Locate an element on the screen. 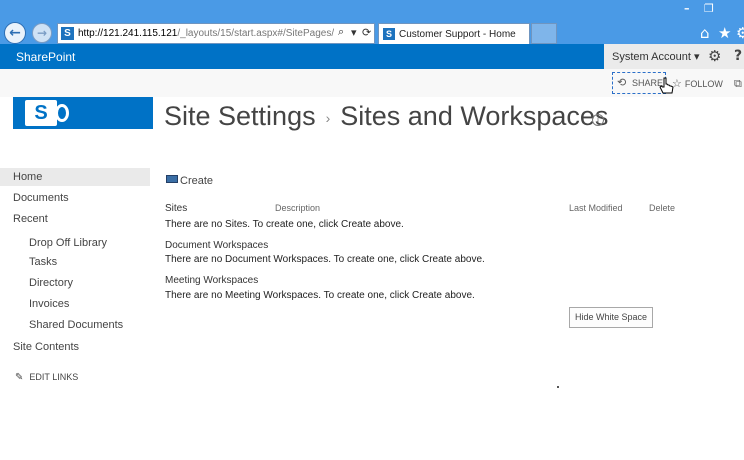 The width and height of the screenshot is (744, 460). tab-title: Customer Support - Home is located at coordinates (457, 34).